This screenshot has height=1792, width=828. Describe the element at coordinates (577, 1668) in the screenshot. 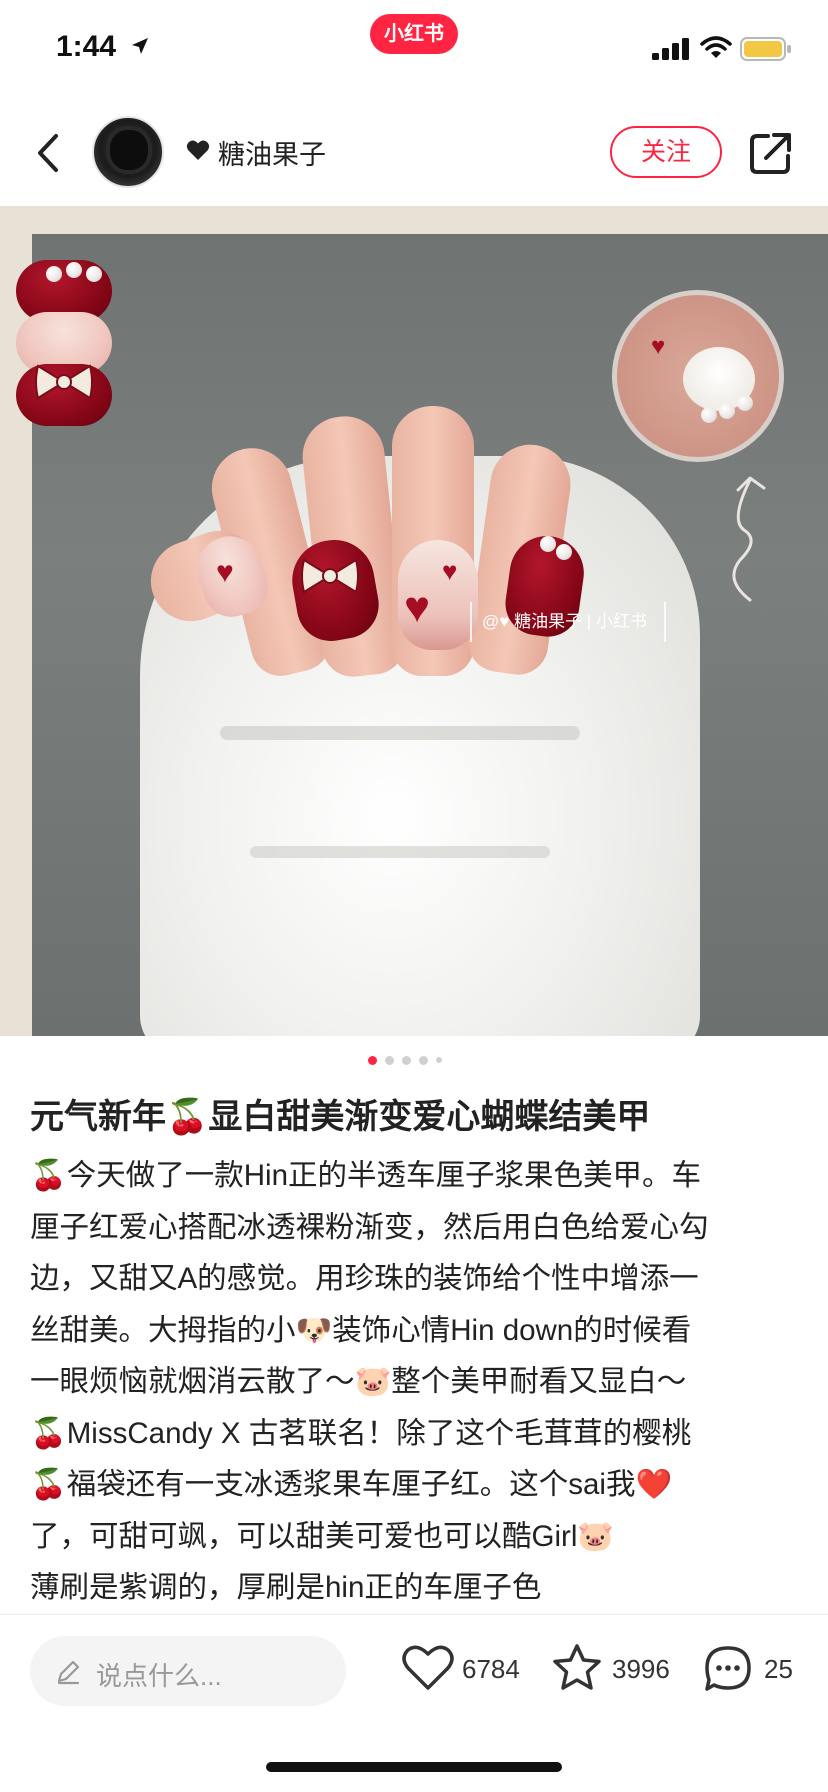

I see `collect-star-icon` at that location.